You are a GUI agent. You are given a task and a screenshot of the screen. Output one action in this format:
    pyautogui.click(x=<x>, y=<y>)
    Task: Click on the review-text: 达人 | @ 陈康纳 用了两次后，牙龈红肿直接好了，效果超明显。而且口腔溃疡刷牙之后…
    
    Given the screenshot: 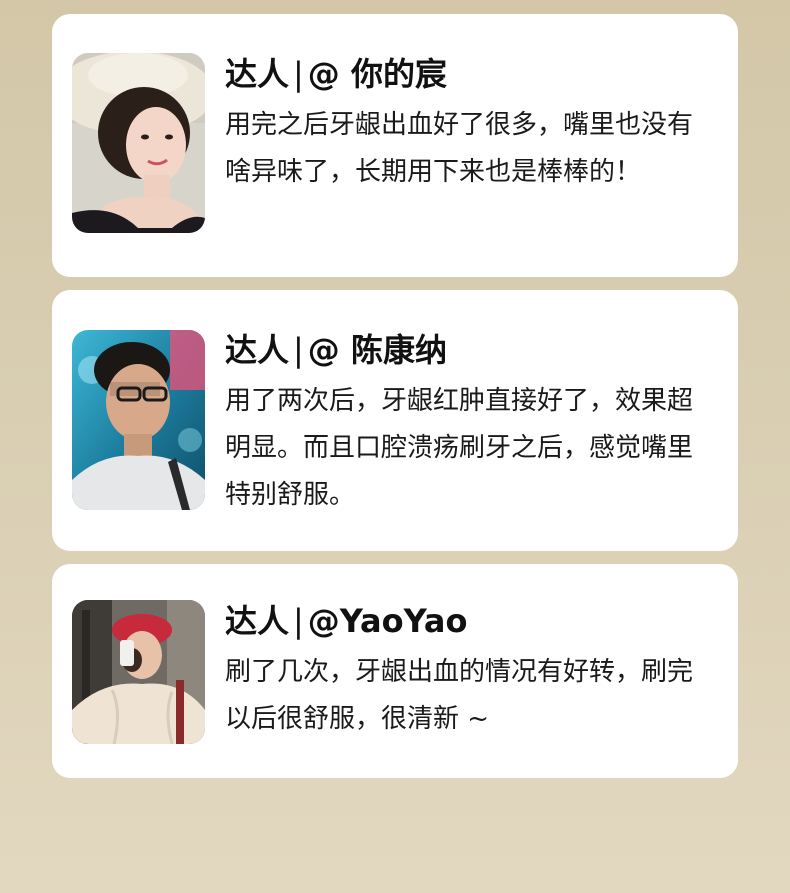 What is the action you would take?
    pyautogui.click(x=469, y=423)
    